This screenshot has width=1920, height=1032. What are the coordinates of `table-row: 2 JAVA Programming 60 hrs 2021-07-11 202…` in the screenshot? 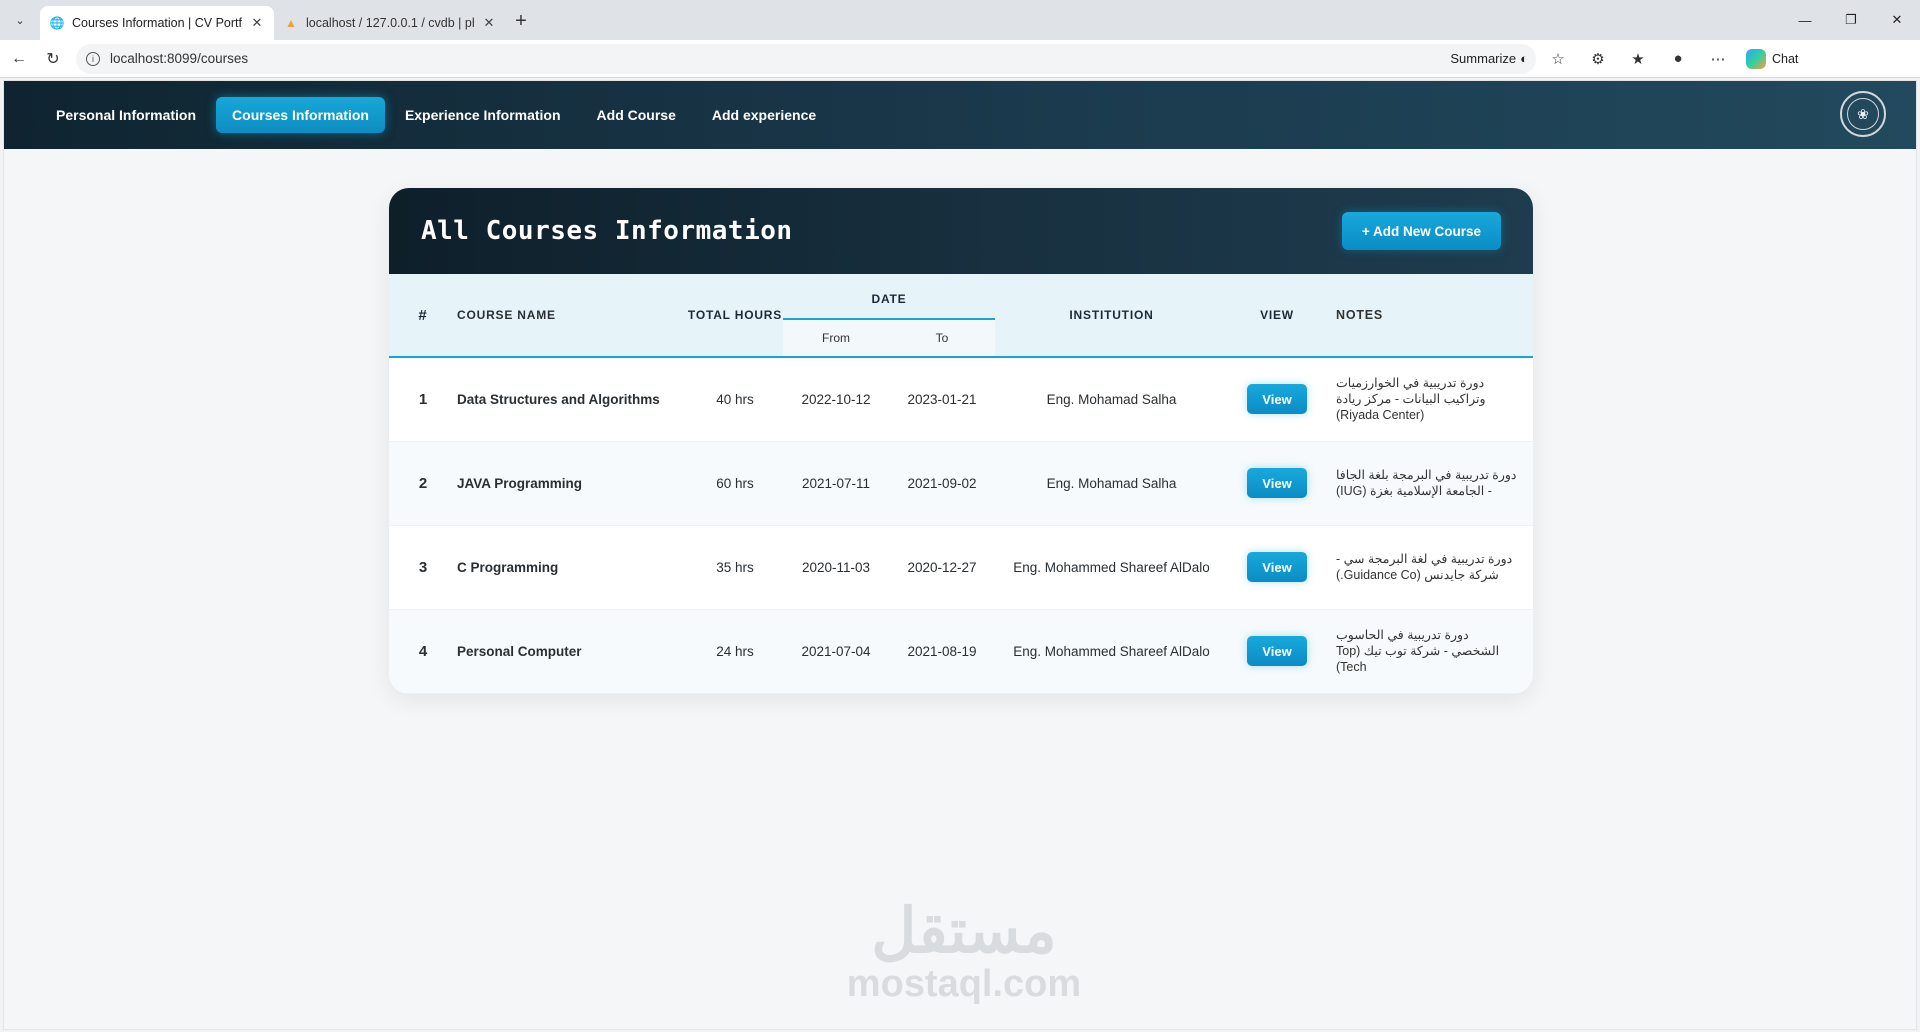 It's located at (961, 483).